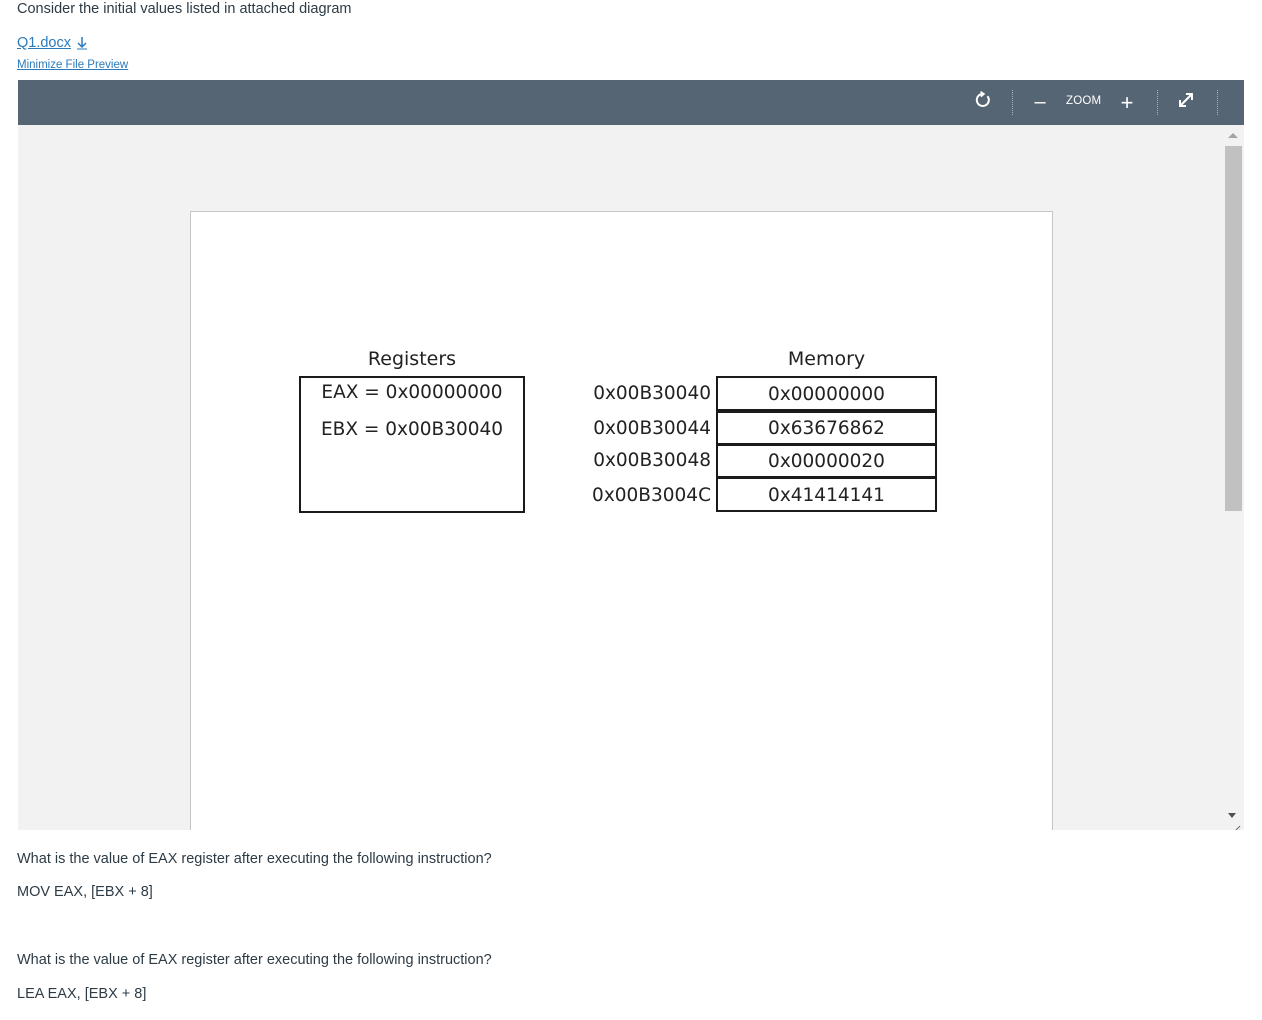 This screenshot has width=1262, height=1020. I want to click on scrollbar-thumb, so click(1233, 328).